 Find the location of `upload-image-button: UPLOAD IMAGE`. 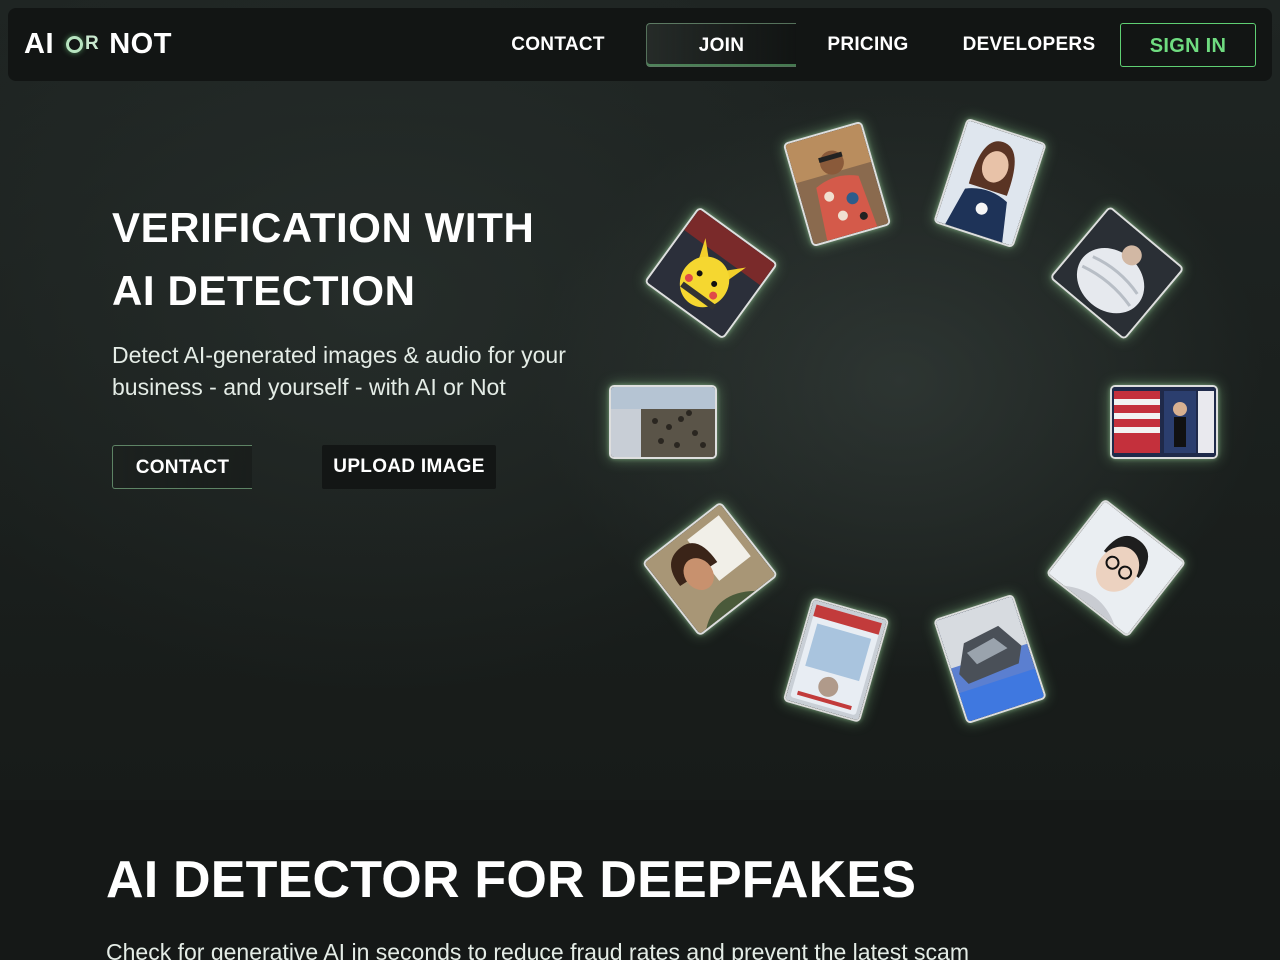

upload-image-button: UPLOAD IMAGE is located at coordinates (409, 467).